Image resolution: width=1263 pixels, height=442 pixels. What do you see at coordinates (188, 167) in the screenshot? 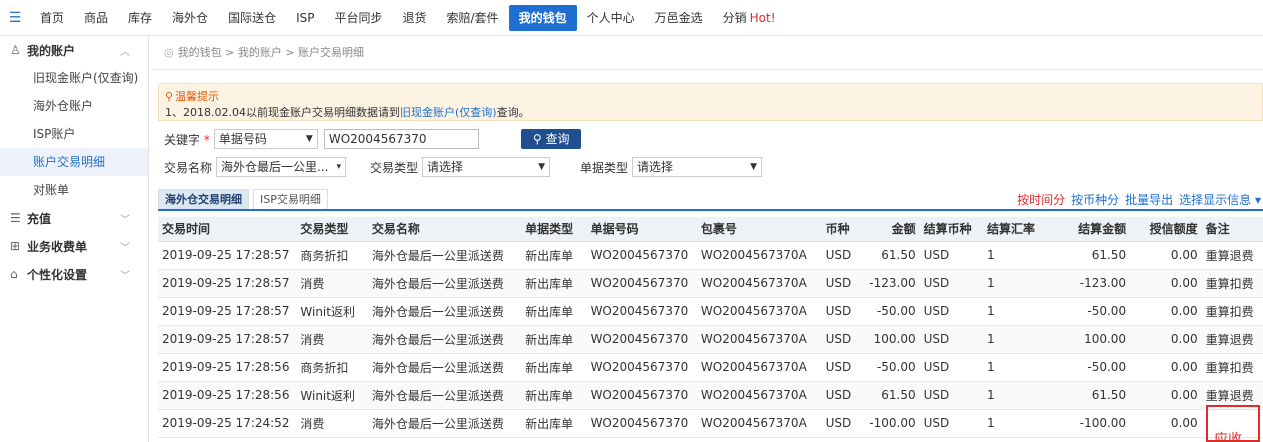
I see `trade-name-label: 交易名称` at bounding box center [188, 167].